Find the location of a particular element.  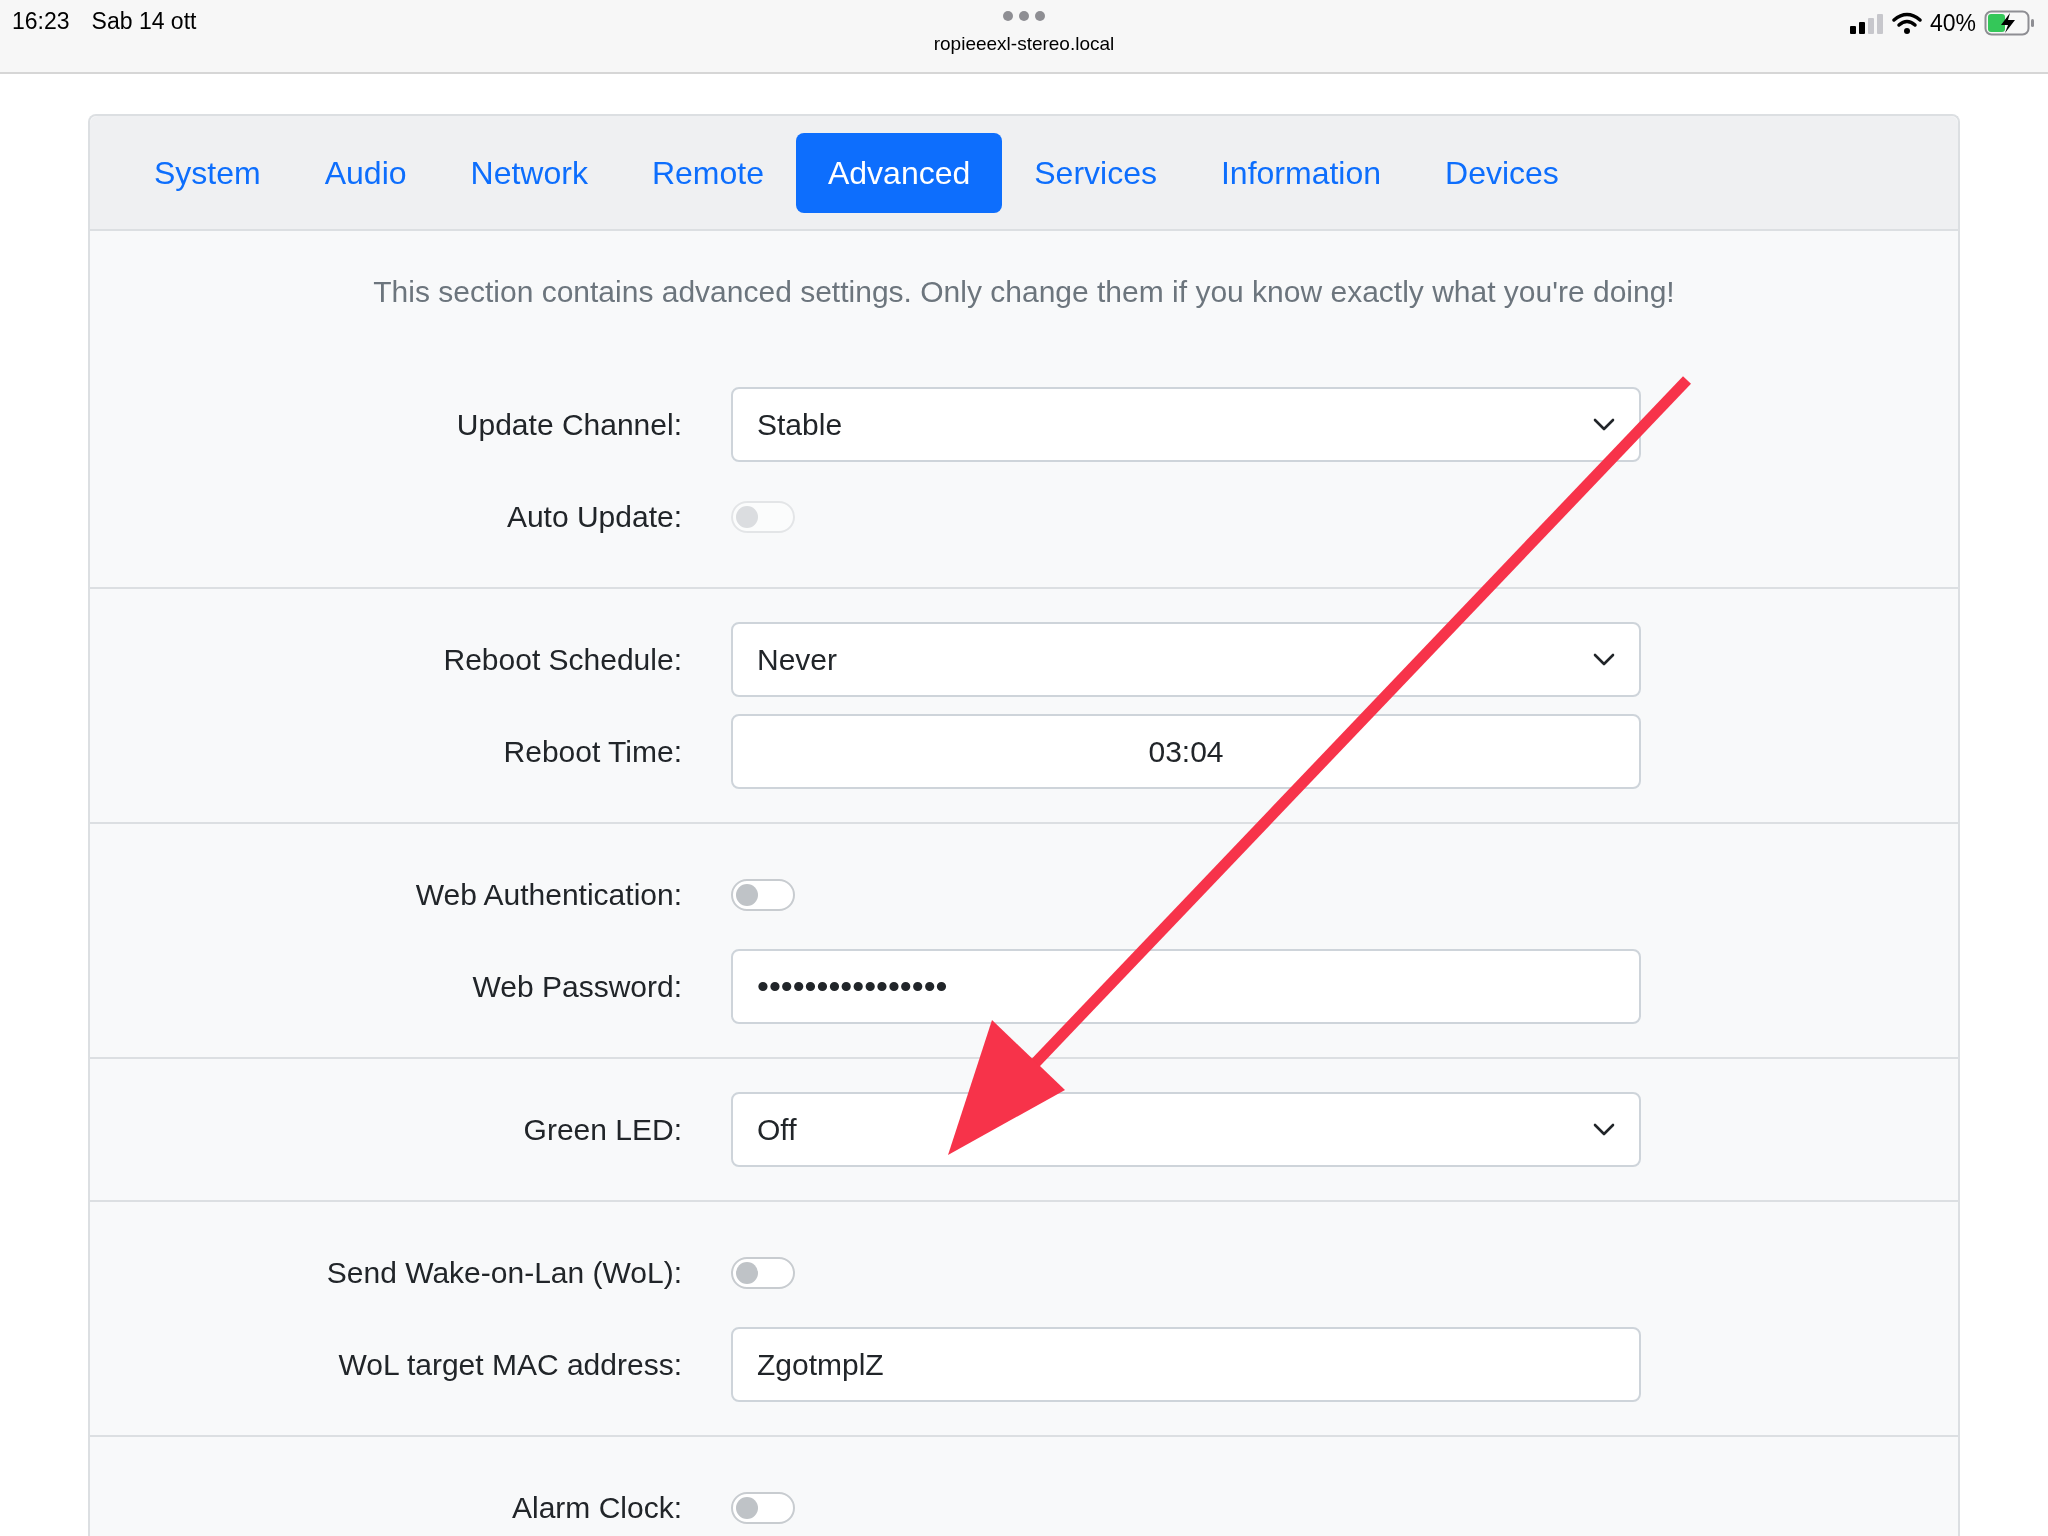

wifi-icon is located at coordinates (1906, 23).